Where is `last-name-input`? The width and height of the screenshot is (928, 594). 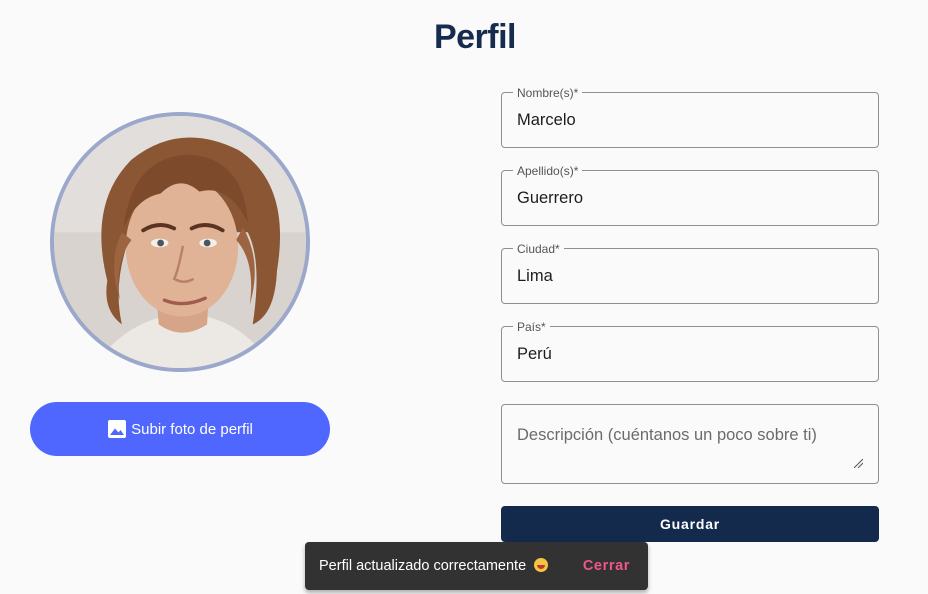 last-name-input is located at coordinates (690, 198).